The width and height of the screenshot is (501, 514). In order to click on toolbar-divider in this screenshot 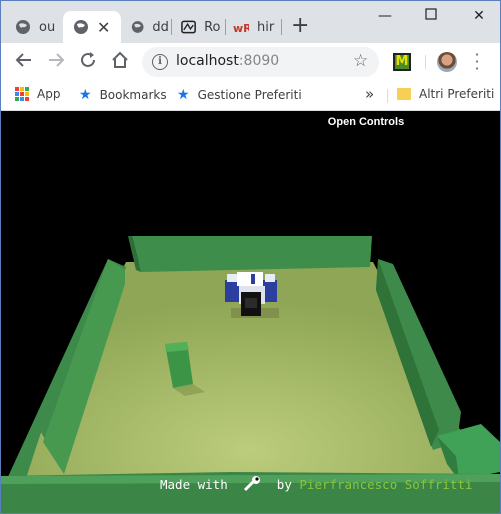, I will do `click(425, 62)`.